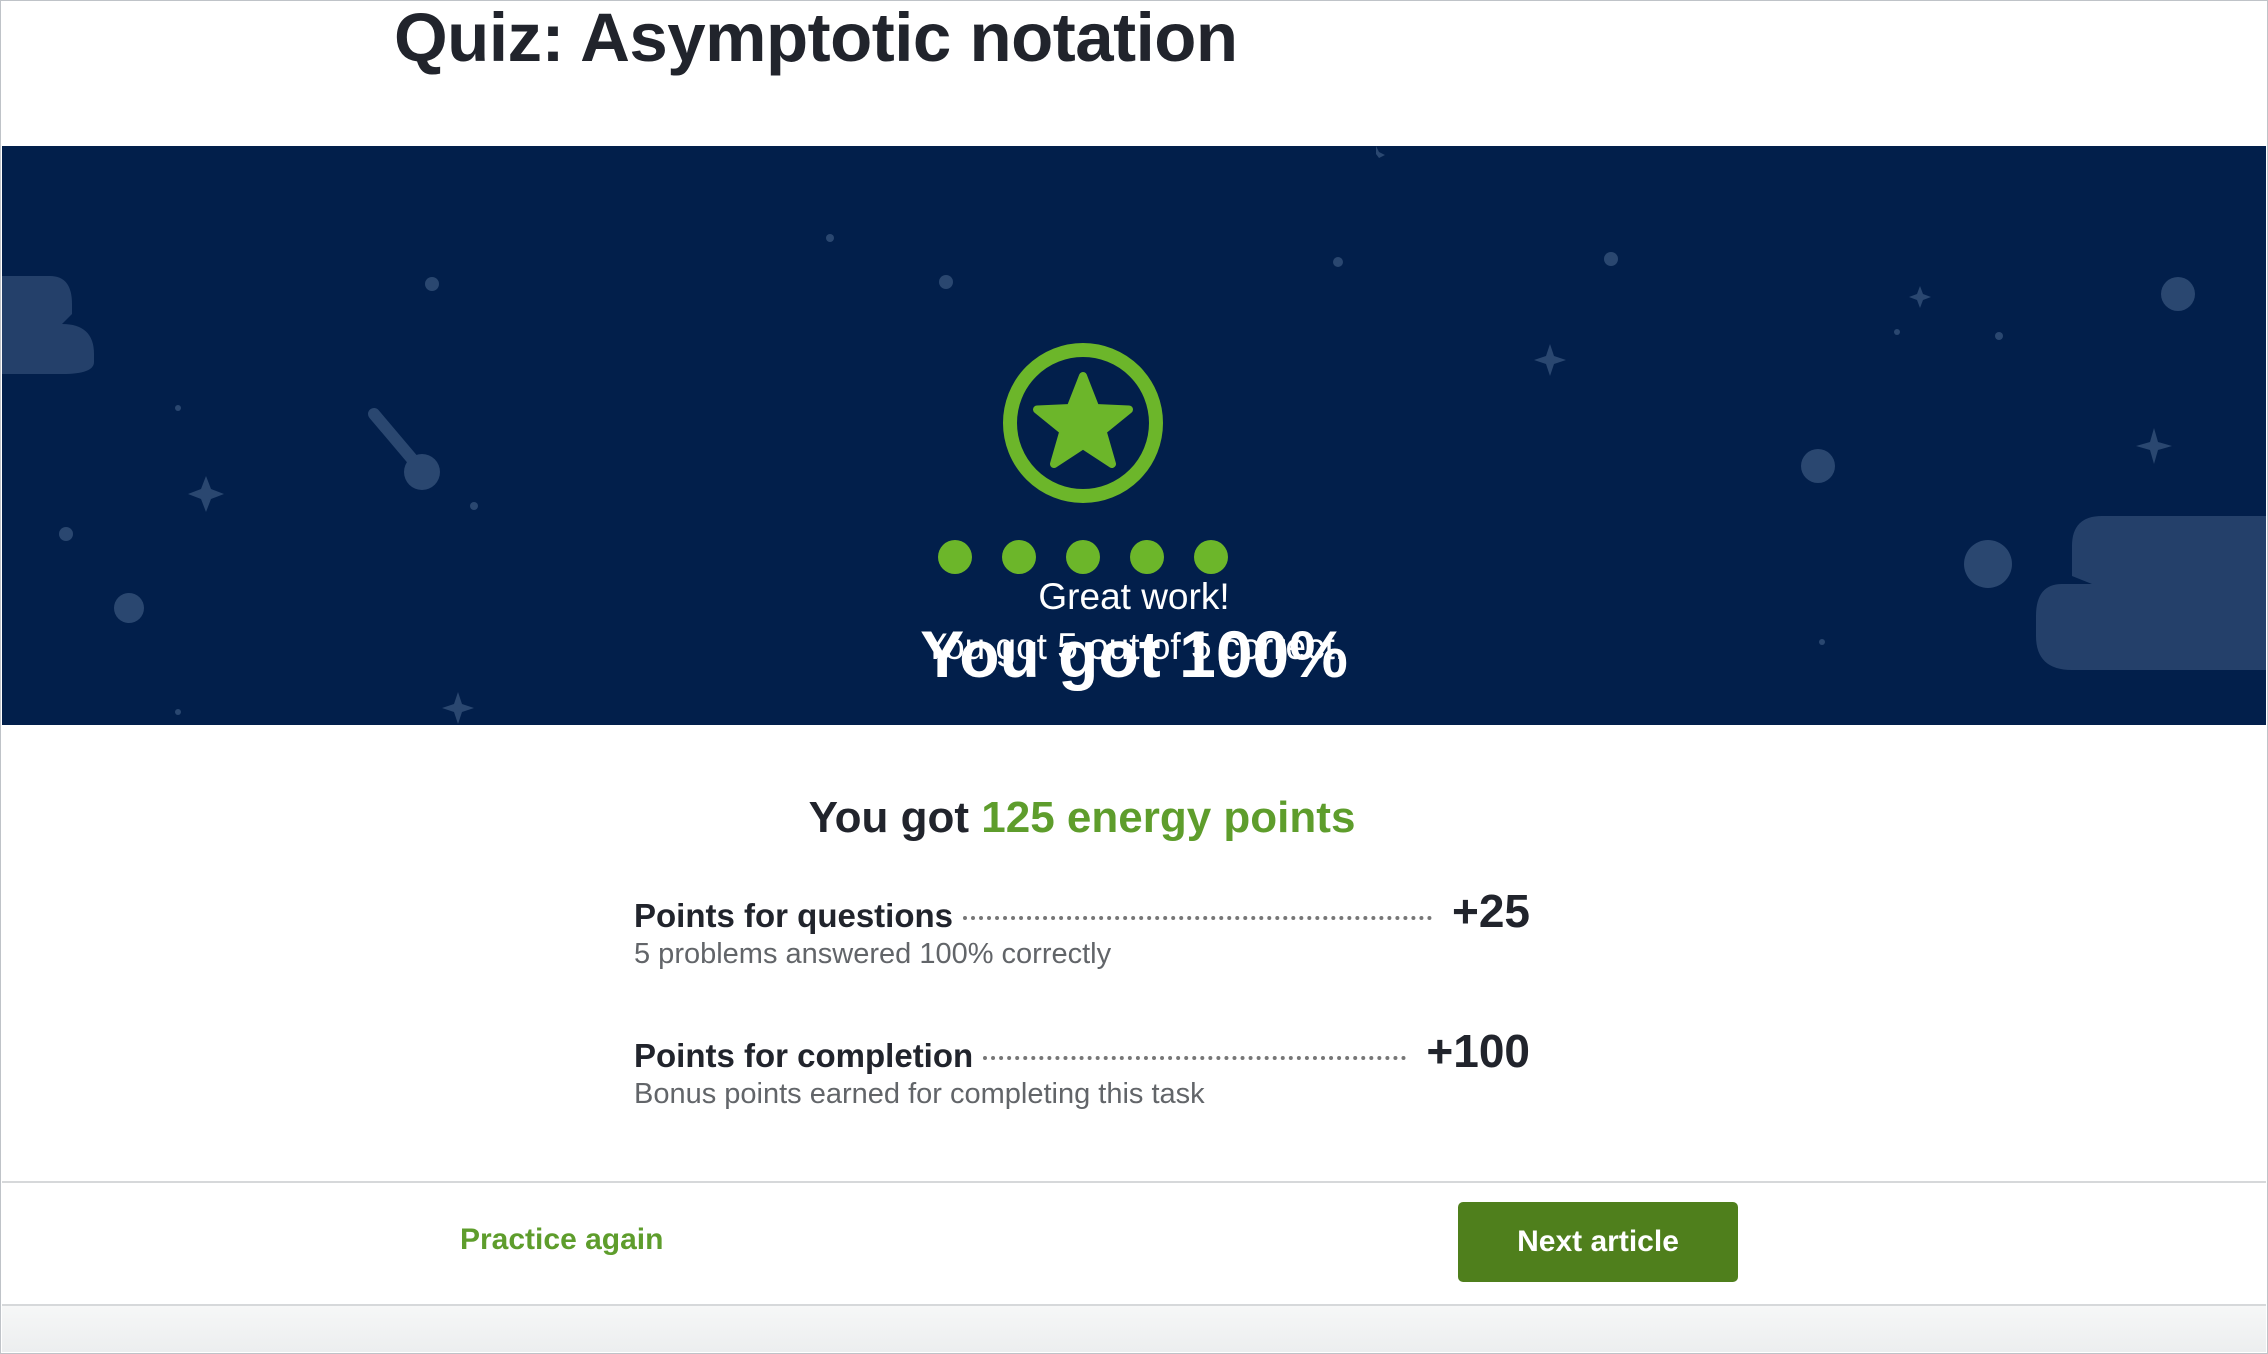 Image resolution: width=2268 pixels, height=1354 pixels. I want to click on page-bottom-edge, so click(1134, 1329).